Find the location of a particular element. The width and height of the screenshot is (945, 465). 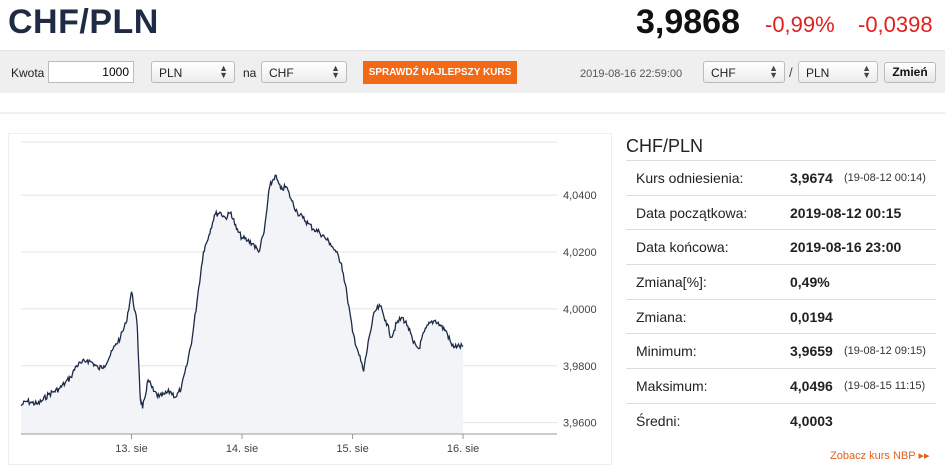

stats-value: 4,0496 is located at coordinates (811, 386).